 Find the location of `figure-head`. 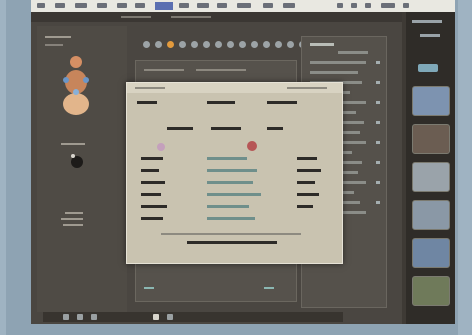

figure-head is located at coordinates (76, 62).